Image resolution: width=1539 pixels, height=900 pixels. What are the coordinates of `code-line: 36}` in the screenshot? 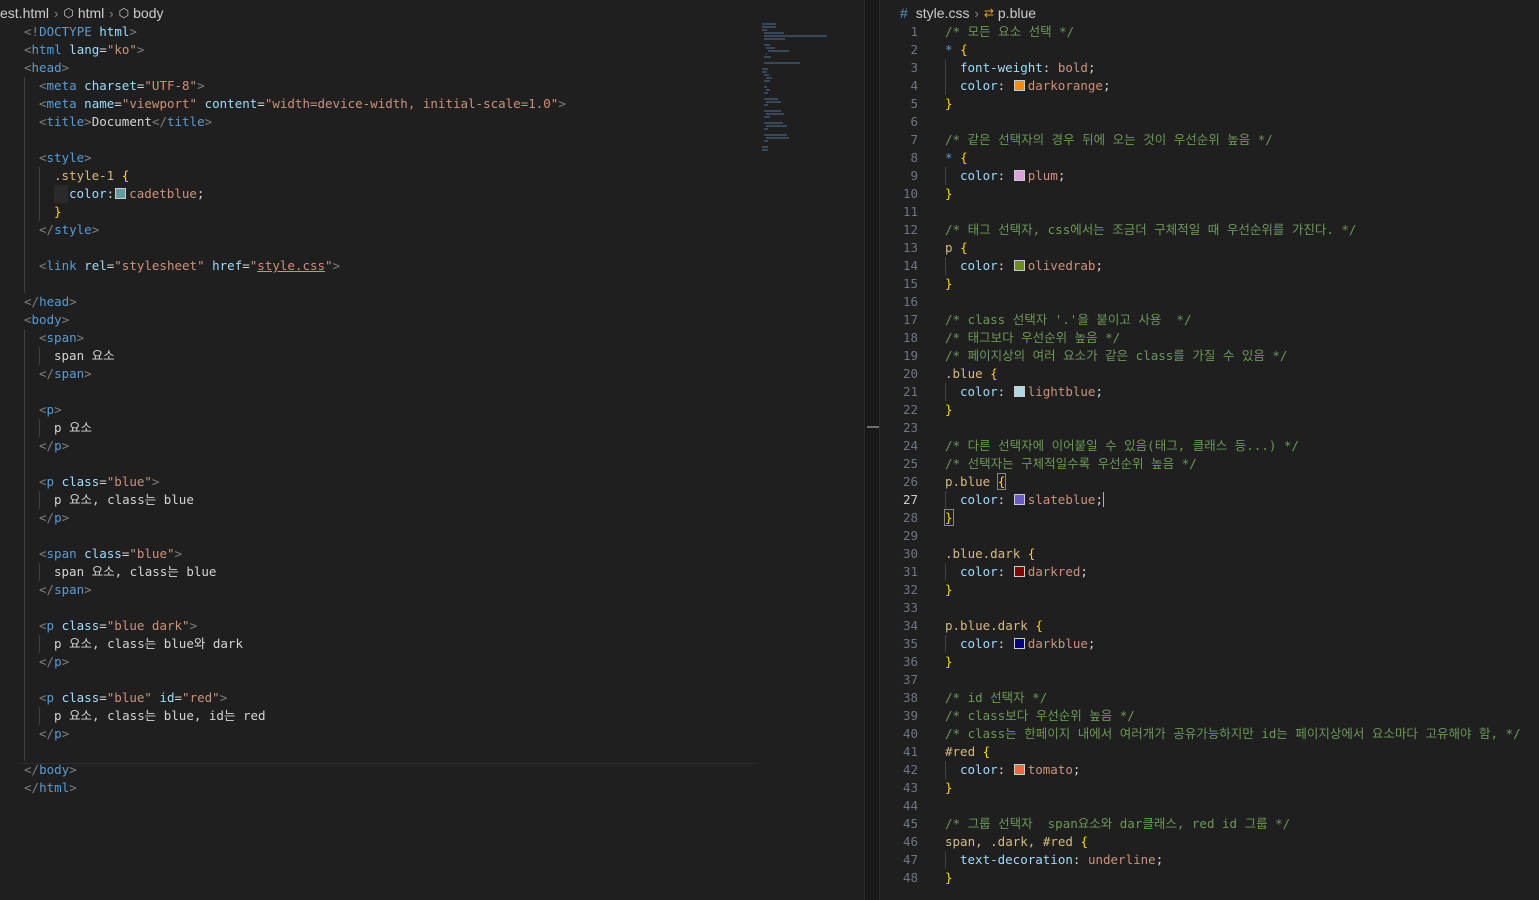 It's located at (1209, 662).